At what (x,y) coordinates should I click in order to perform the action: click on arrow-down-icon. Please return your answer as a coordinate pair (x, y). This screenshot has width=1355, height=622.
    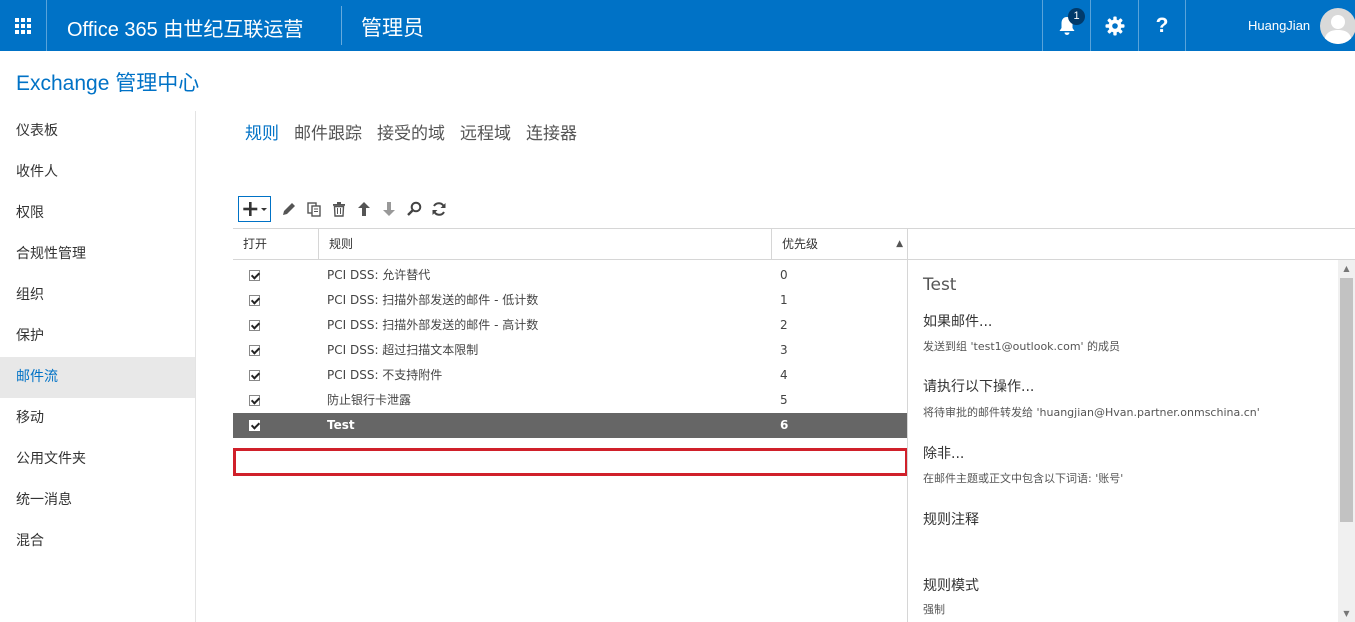
    Looking at the image, I should click on (389, 209).